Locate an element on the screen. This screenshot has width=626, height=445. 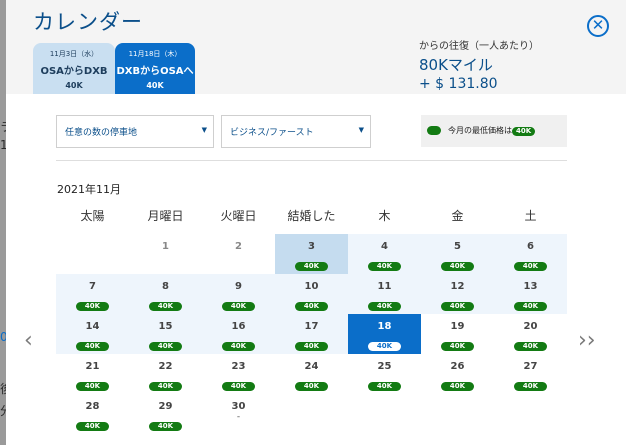
day-number: 17 is located at coordinates (311, 326).